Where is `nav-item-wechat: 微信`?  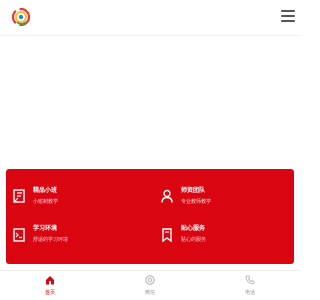 nav-item-wechat: 微信 is located at coordinates (150, 285).